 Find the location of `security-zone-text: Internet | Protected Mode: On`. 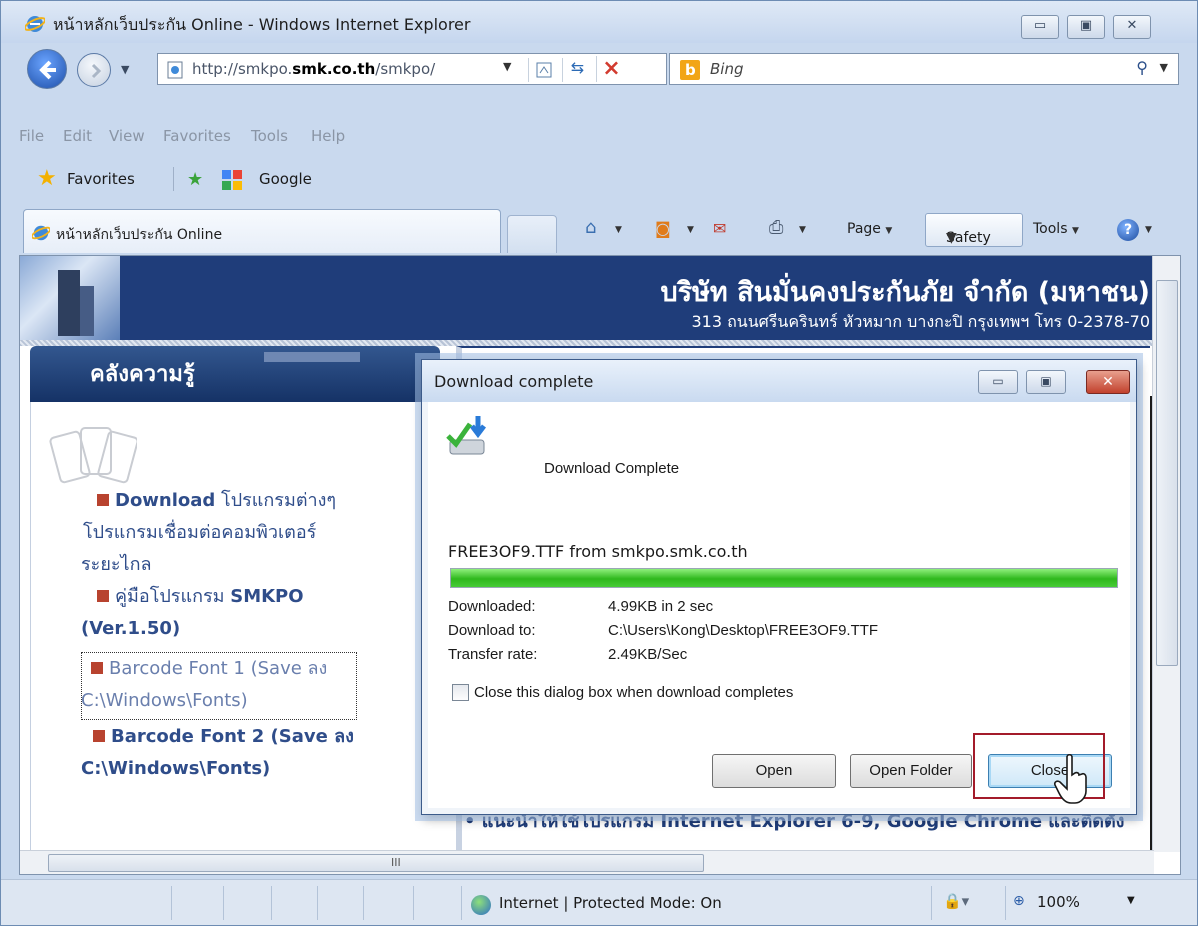

security-zone-text: Internet | Protected Mode: On is located at coordinates (610, 903).